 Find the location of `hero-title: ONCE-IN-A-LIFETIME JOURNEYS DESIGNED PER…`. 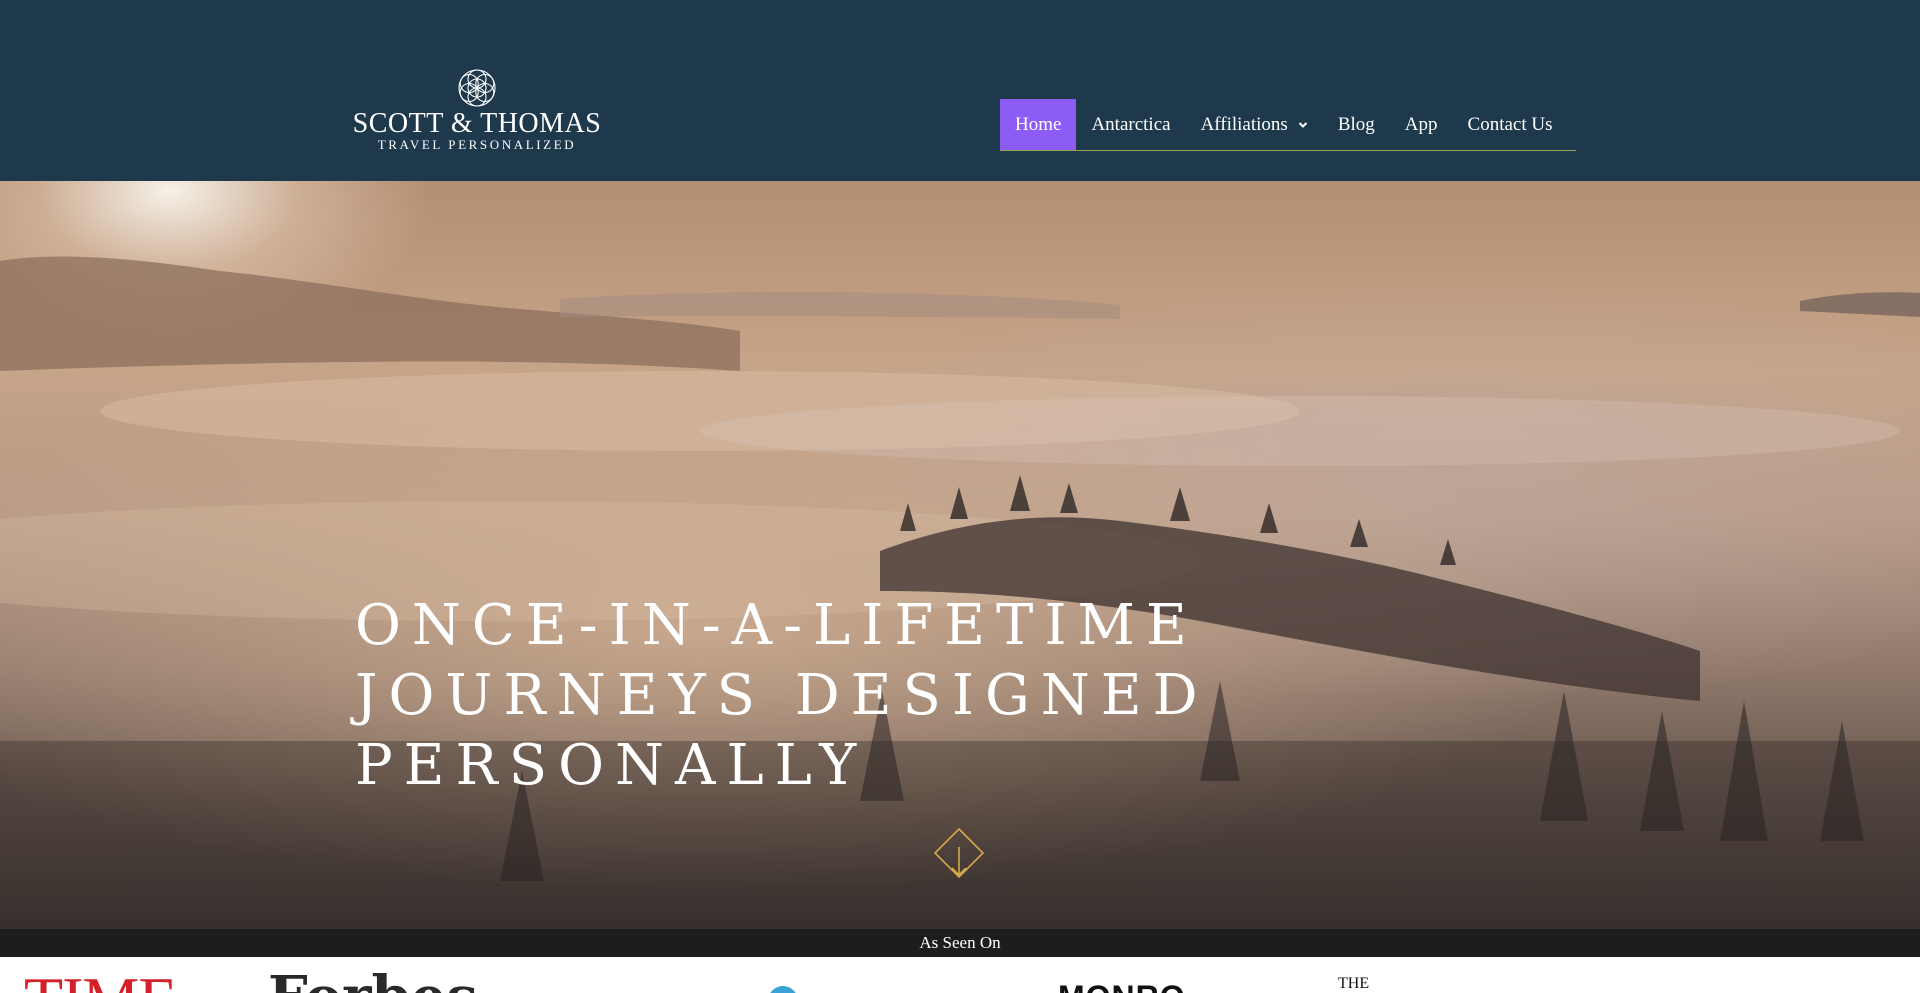

hero-title: ONCE-IN-A-LIFETIME JOURNEYS DESIGNED PER… is located at coordinates (805, 696).